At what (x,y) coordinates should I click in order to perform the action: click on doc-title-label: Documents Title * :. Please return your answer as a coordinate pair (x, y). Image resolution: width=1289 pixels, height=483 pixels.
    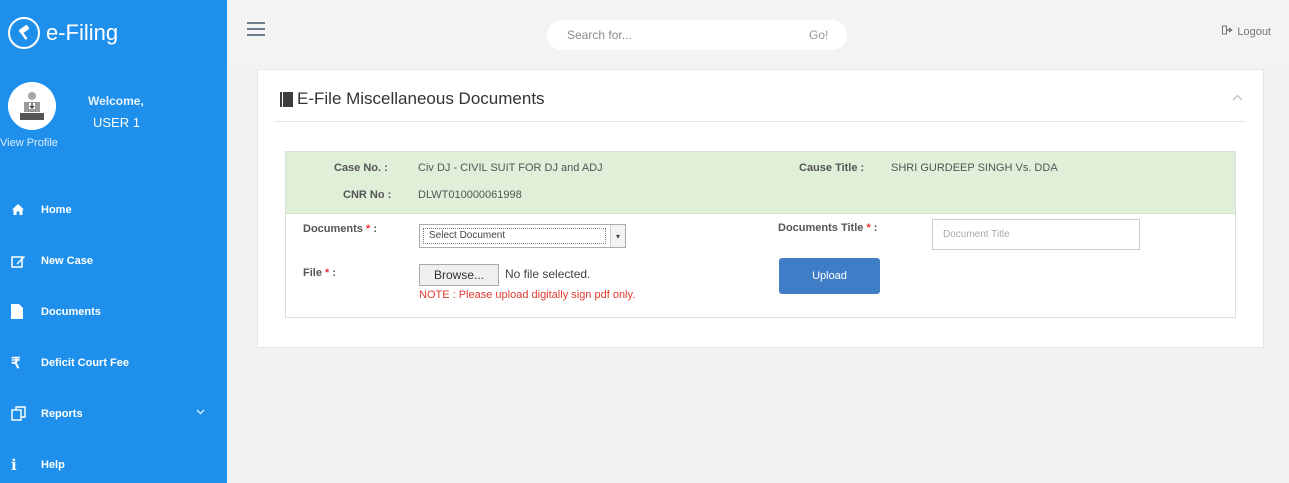
    Looking at the image, I should click on (828, 228).